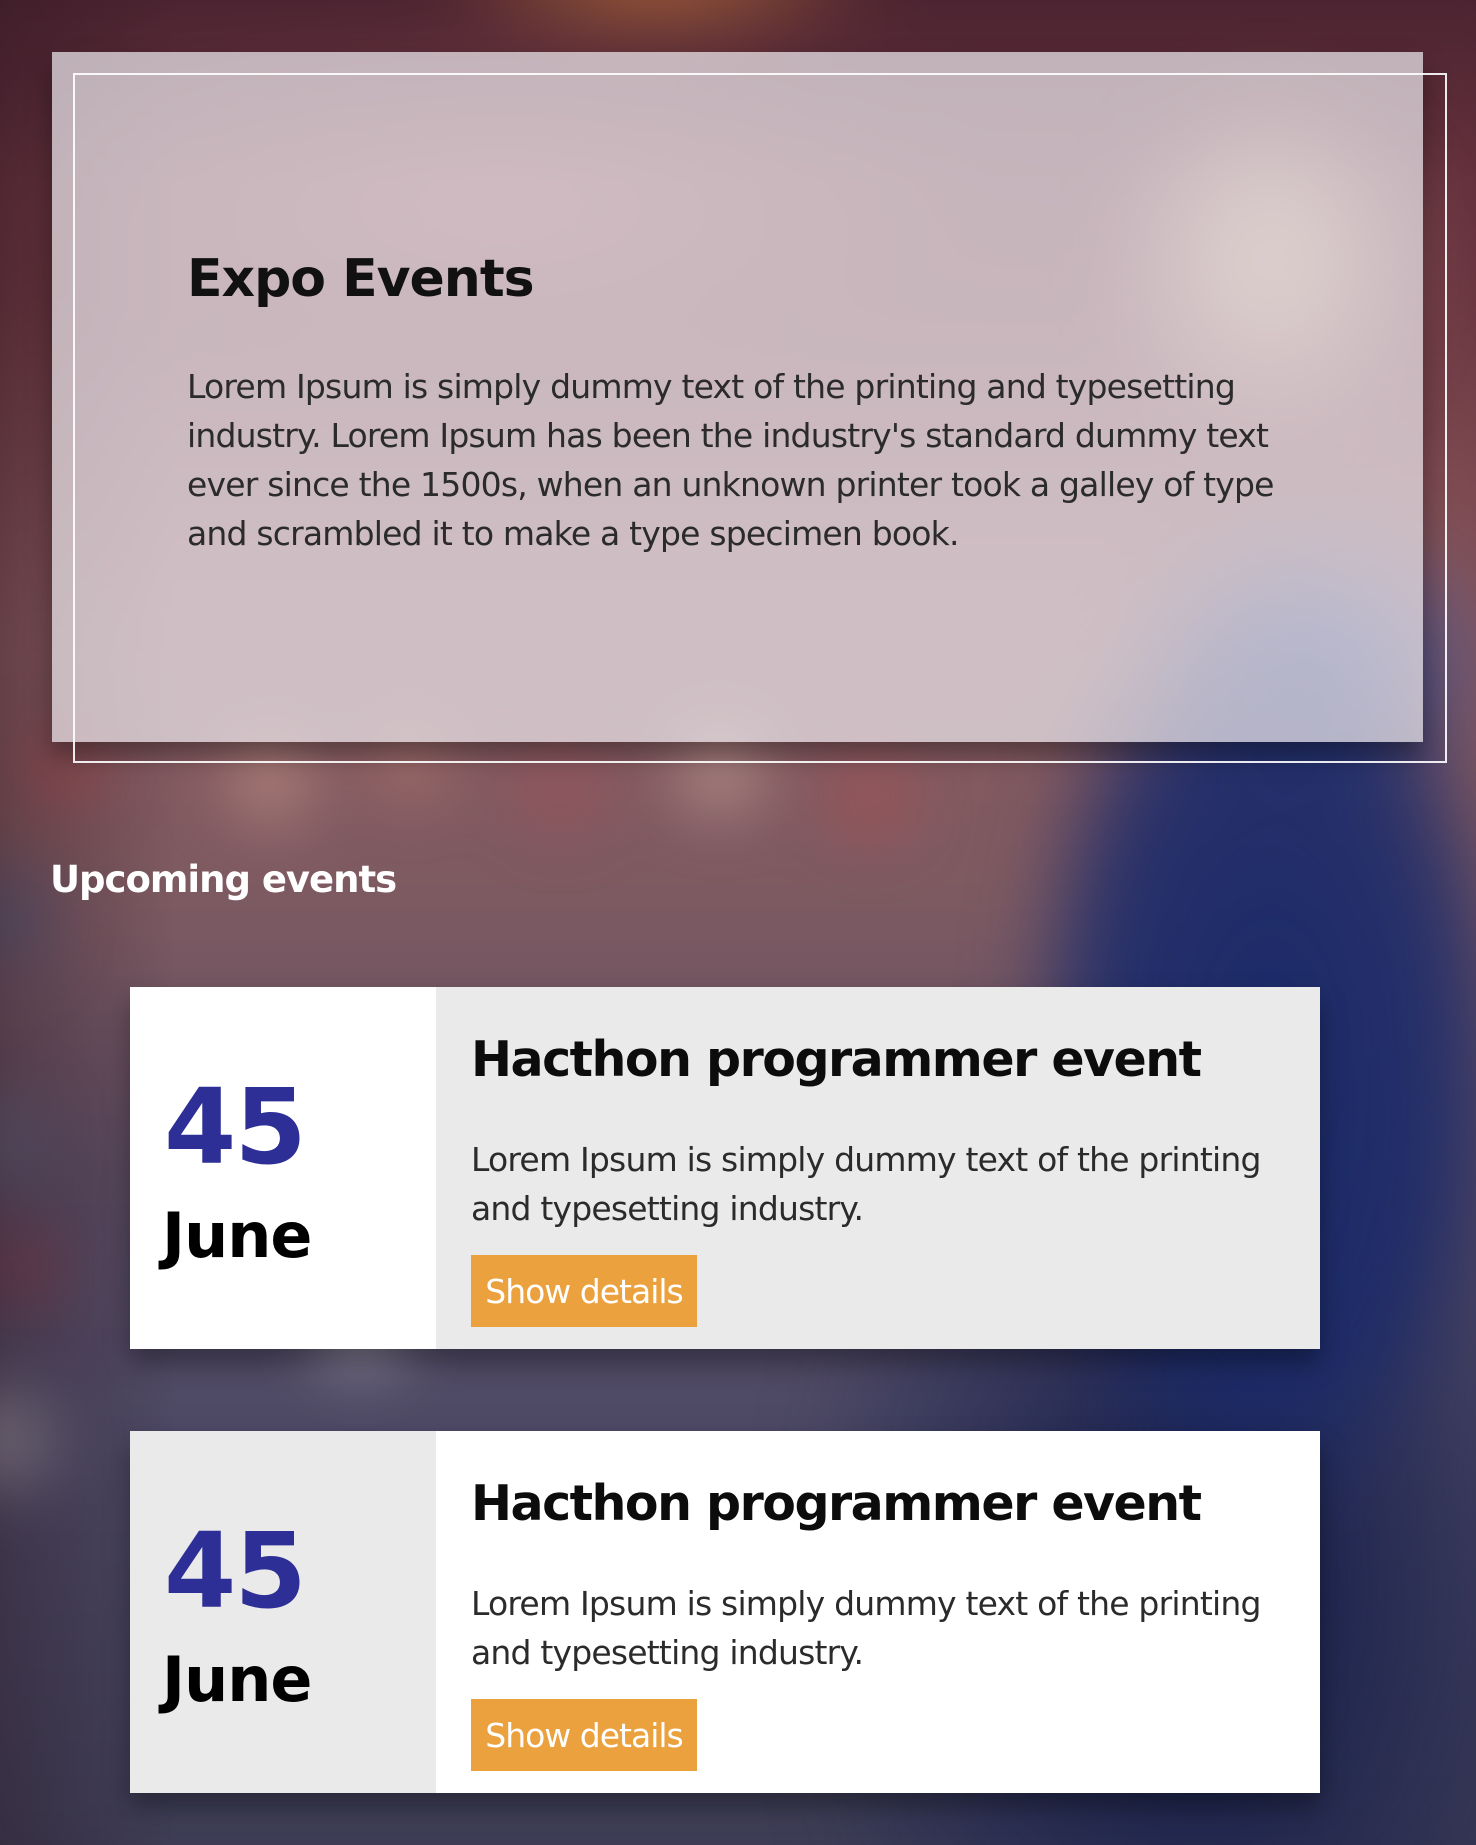 The height and width of the screenshot is (1845, 1476). Describe the element at coordinates (361, 279) in the screenshot. I see `hero-title: Expo Events` at that location.